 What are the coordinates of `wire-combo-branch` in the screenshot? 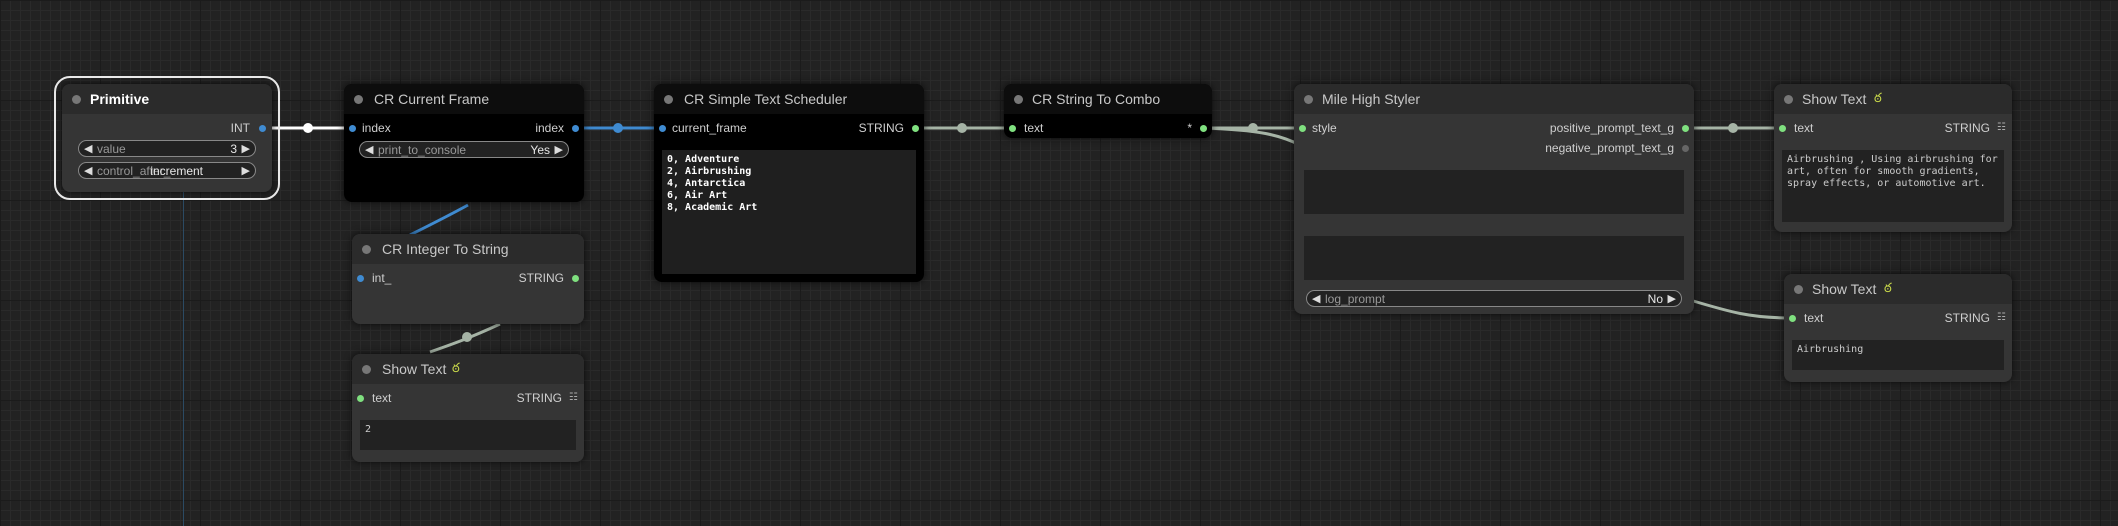 It's located at (1252, 136).